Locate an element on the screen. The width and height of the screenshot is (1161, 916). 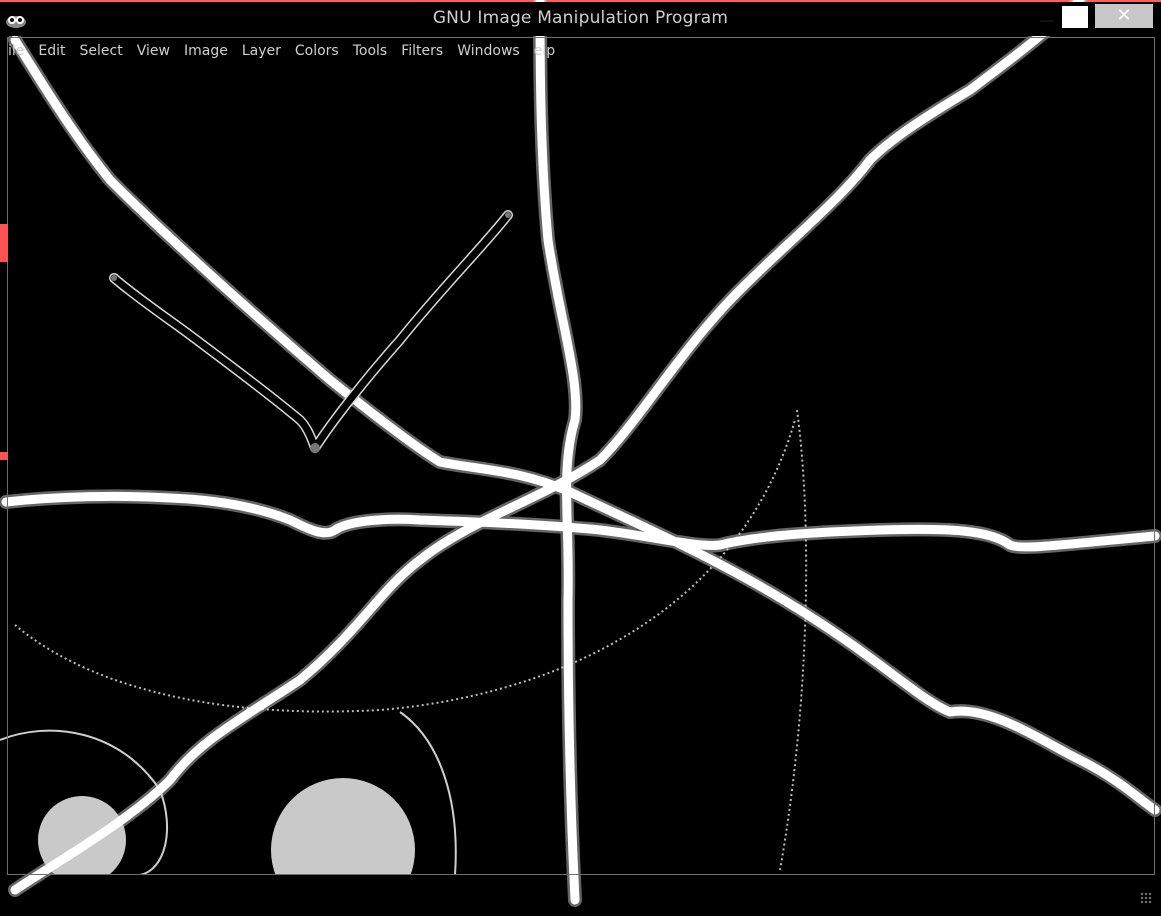
left-edge-marker is located at coordinates (4, 243).